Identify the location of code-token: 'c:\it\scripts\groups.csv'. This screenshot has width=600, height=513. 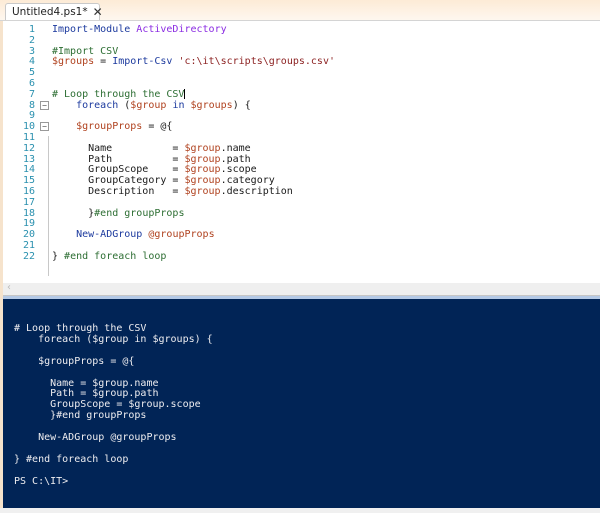
(256, 62).